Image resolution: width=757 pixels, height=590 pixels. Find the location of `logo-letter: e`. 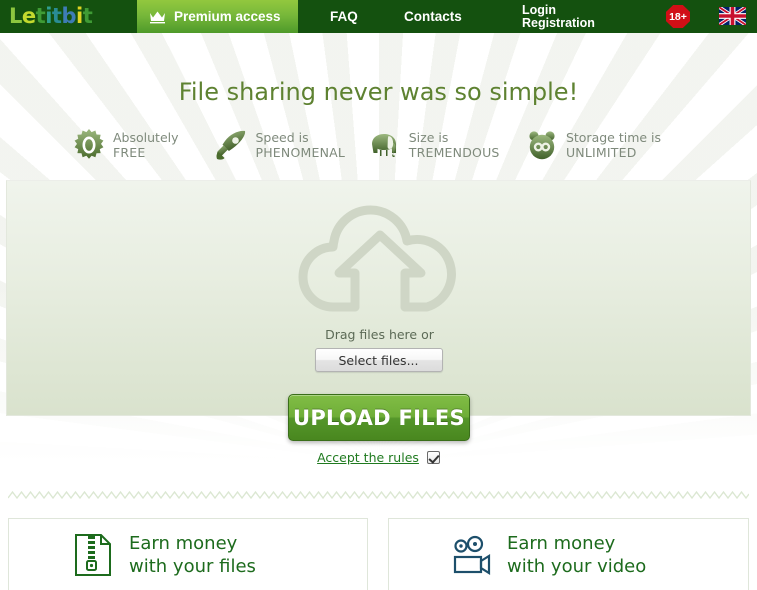

logo-letter: e is located at coordinates (28, 16).